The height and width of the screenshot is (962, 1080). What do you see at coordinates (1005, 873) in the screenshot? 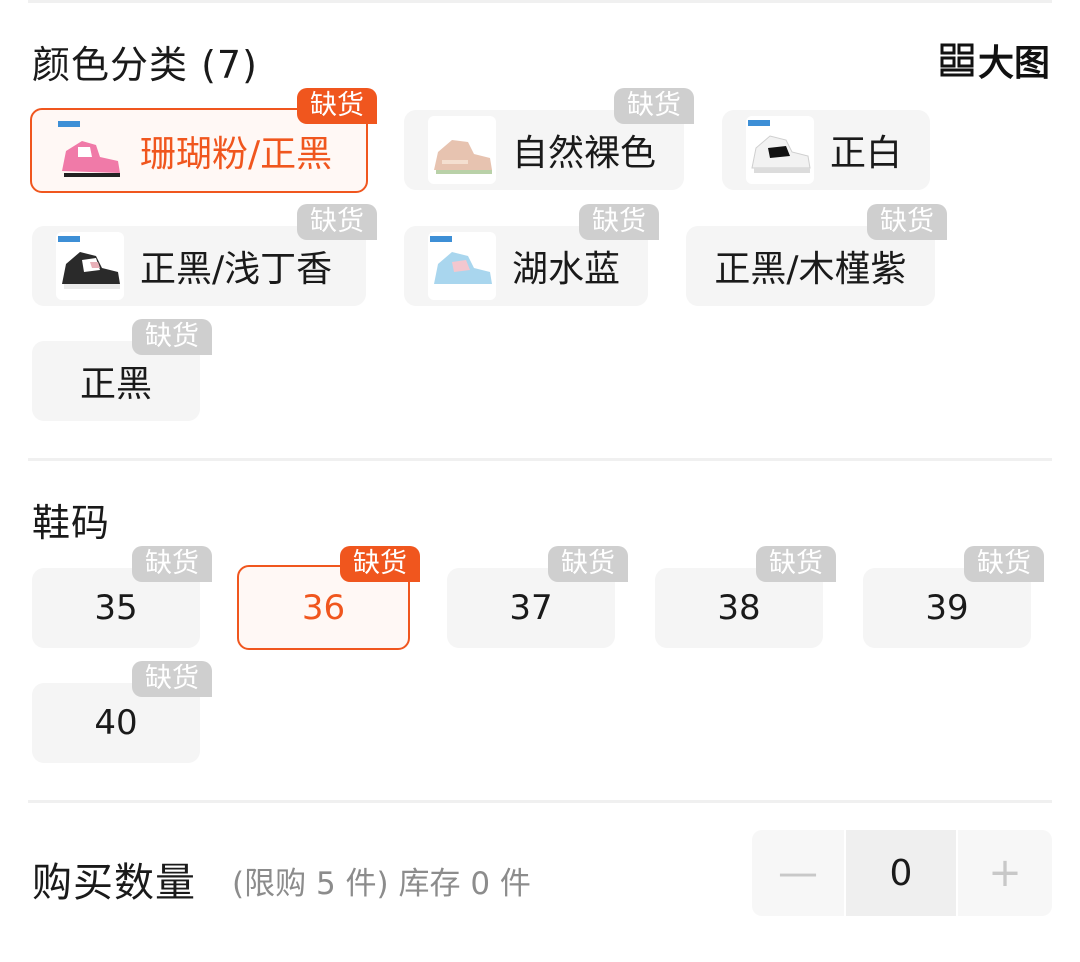
I see `increment-button: +` at bounding box center [1005, 873].